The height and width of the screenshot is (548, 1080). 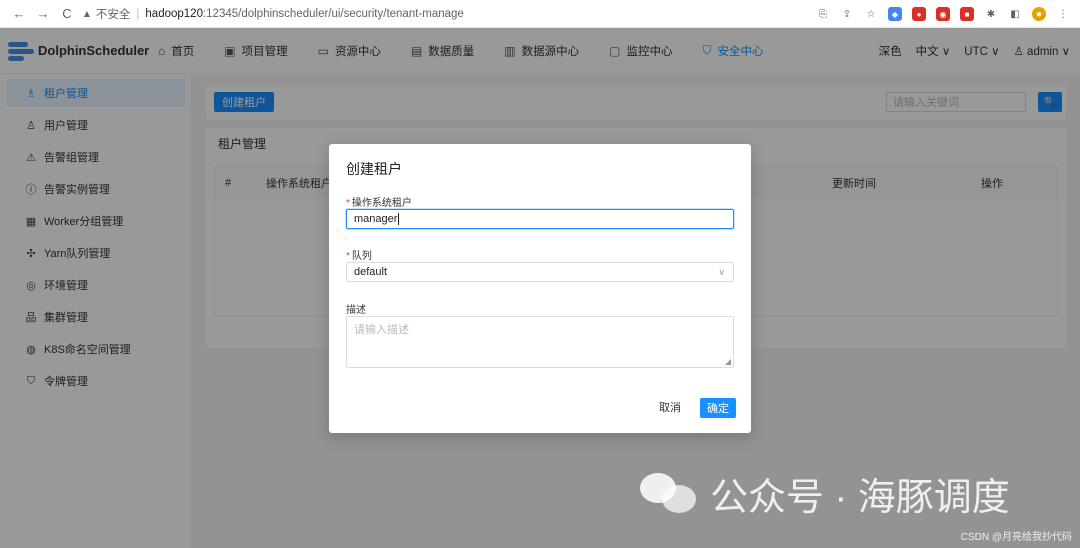 I want to click on credit-text: CSDN @月亮给我抄代码, so click(x=1016, y=537).